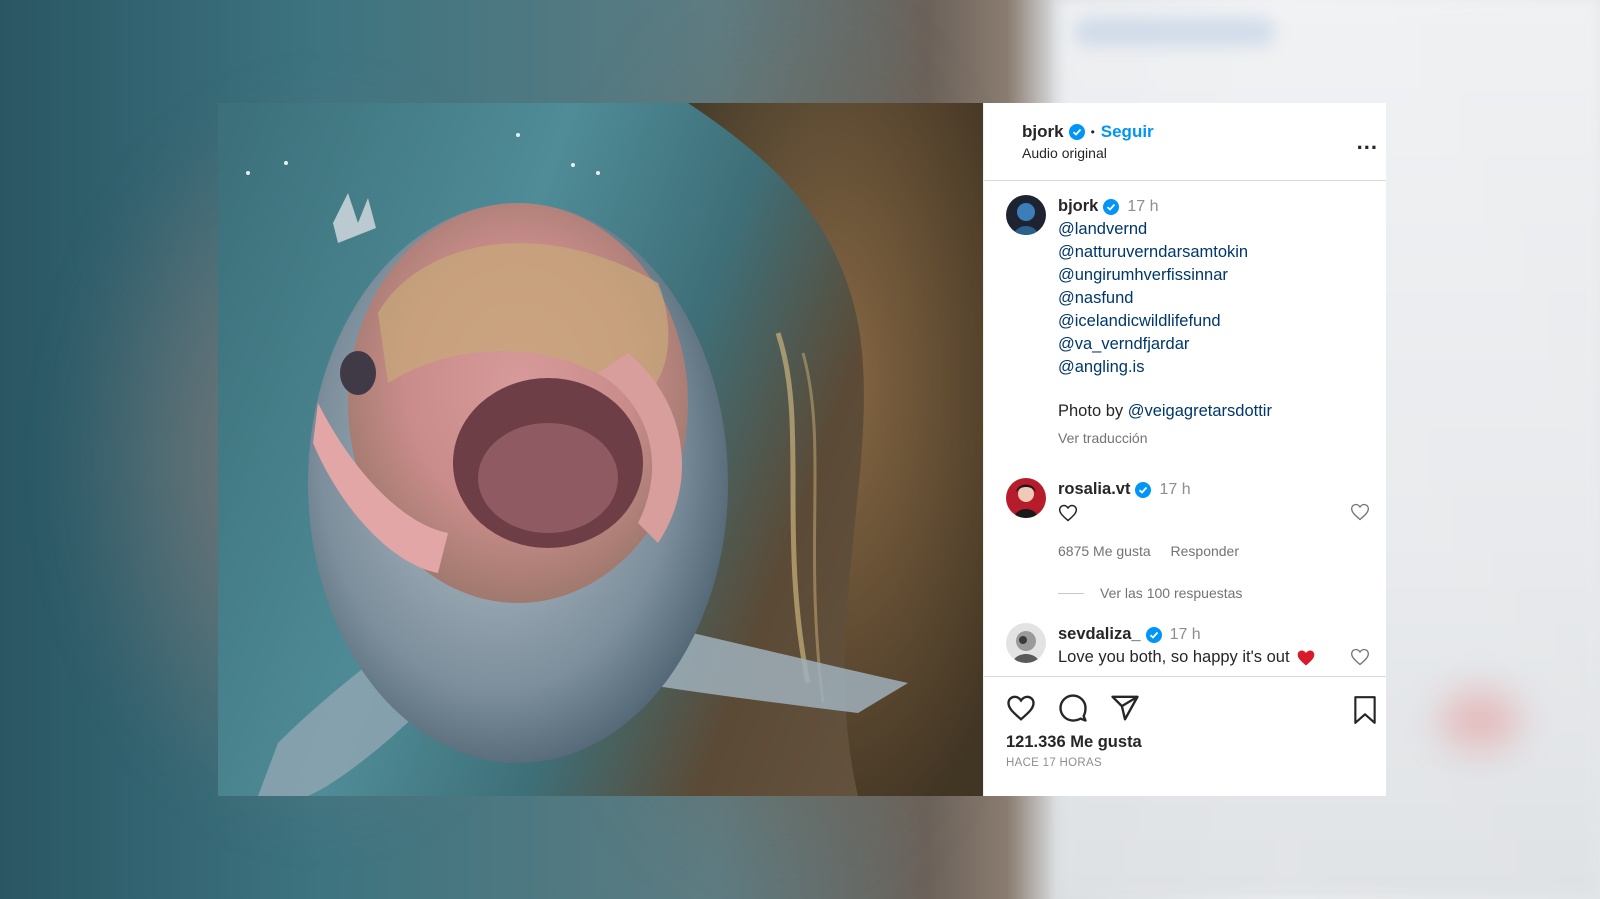  What do you see at coordinates (1099, 634) in the screenshot?
I see `comment-username: sevdaliza_` at bounding box center [1099, 634].